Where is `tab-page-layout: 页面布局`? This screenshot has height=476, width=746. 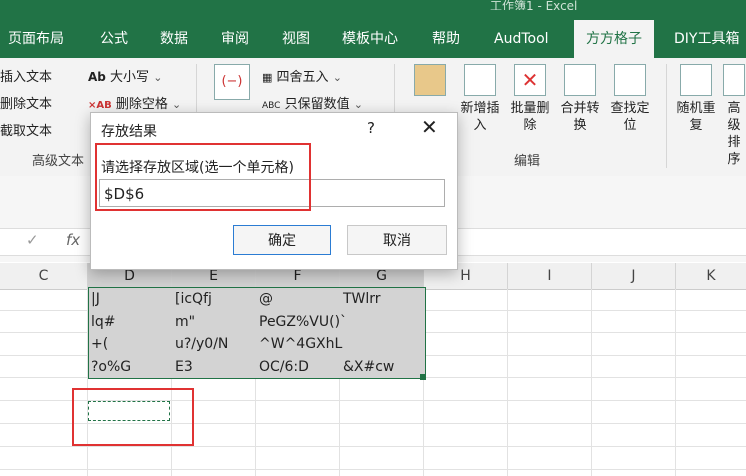
tab-page-layout: 页面布局 is located at coordinates (36, 39).